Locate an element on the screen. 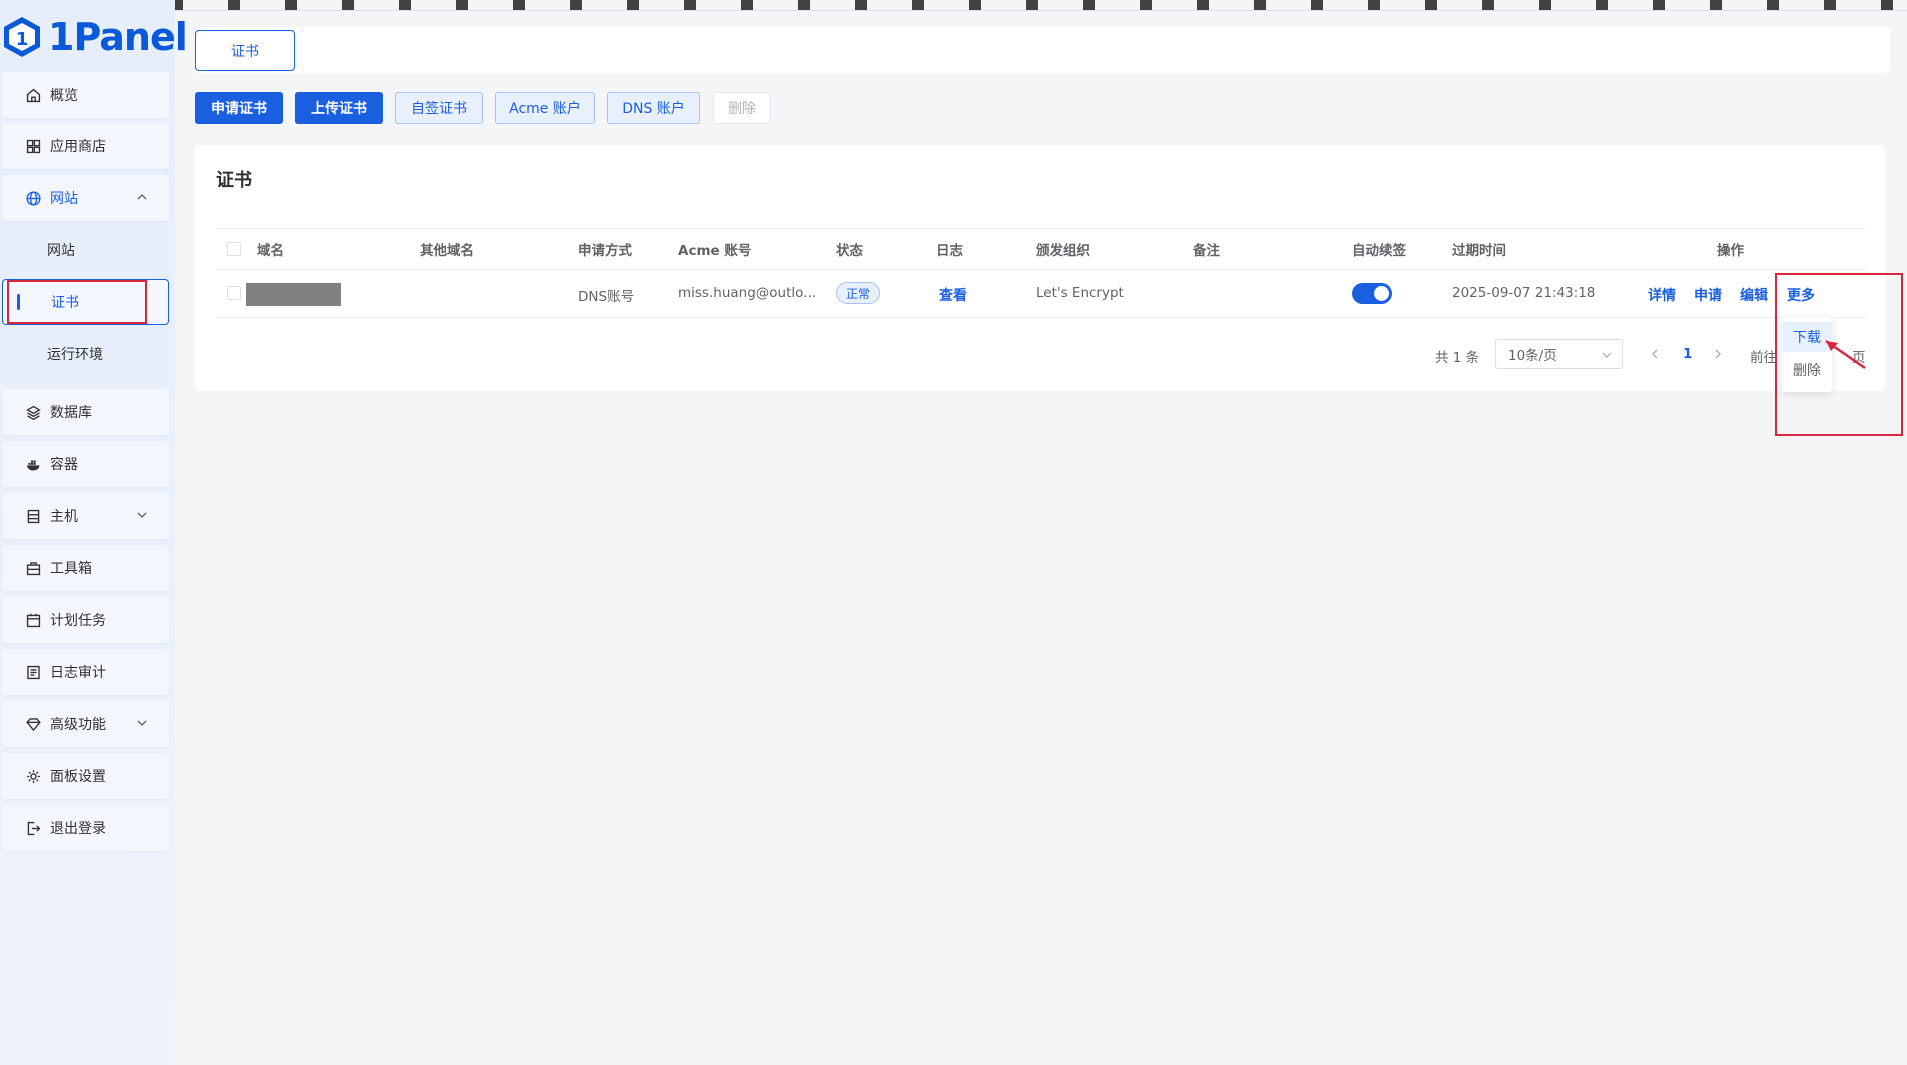 The image size is (1907, 1065). sidebar-item-logout: 退出登录 is located at coordinates (85, 828).